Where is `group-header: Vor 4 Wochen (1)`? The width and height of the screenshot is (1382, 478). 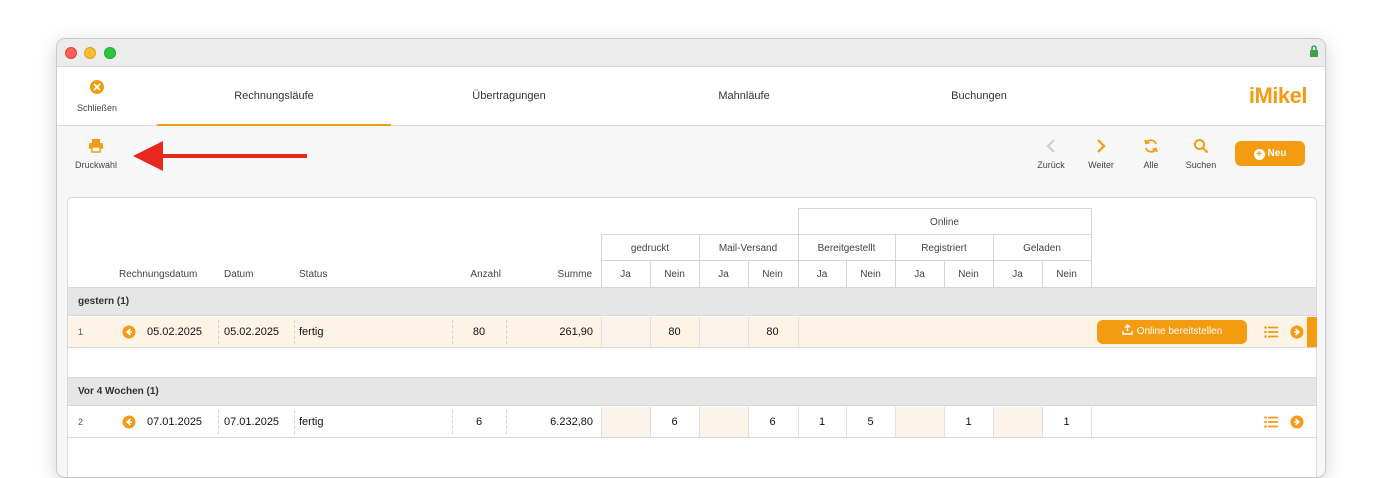
group-header: Vor 4 Wochen (1) is located at coordinates (692, 391).